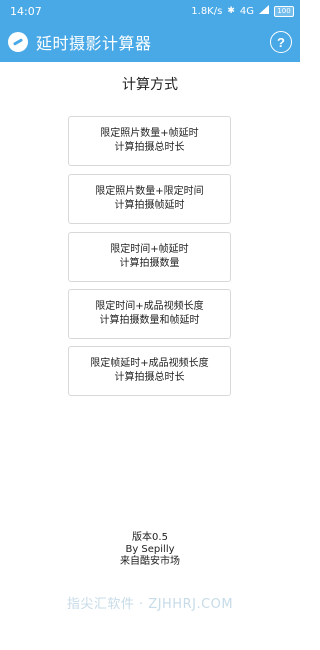 The image size is (320, 650). I want to click on signal-icon, so click(264, 11).